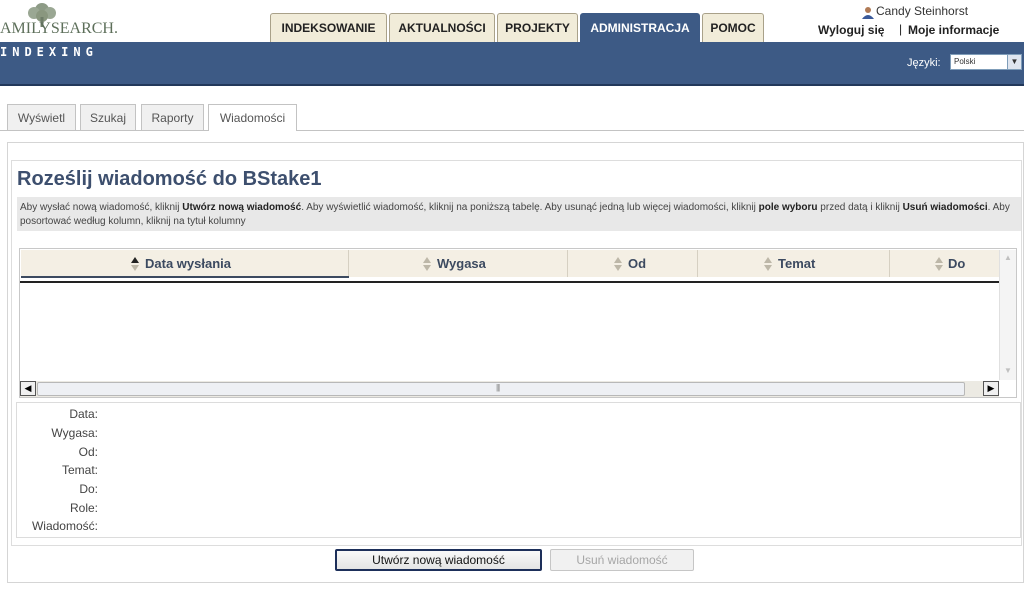  I want to click on user-icon, so click(868, 13).